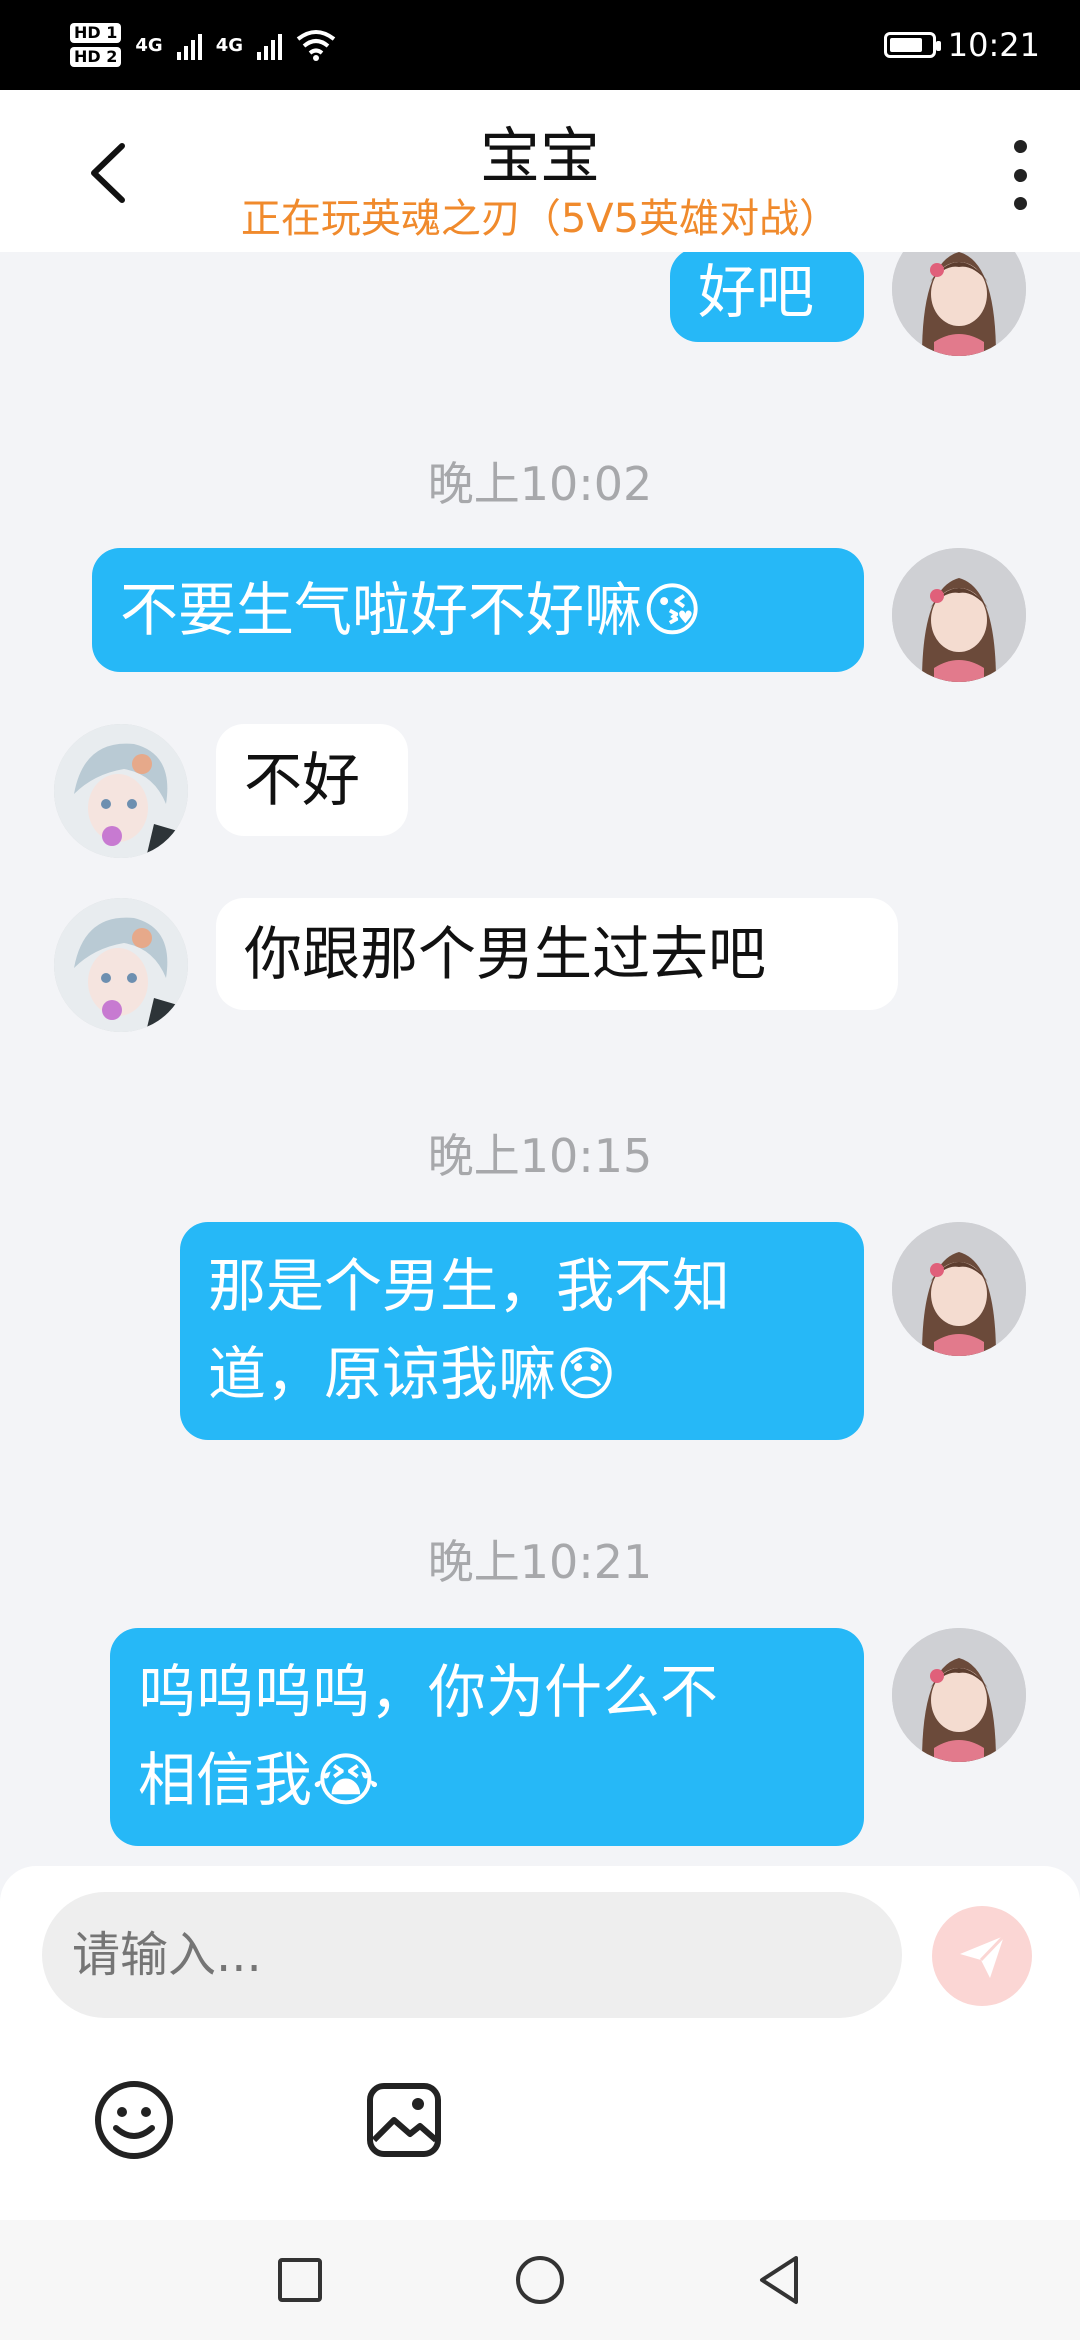 This screenshot has height=2340, width=1080. What do you see at coordinates (756, 292) in the screenshot?
I see `message-text: 好吧` at bounding box center [756, 292].